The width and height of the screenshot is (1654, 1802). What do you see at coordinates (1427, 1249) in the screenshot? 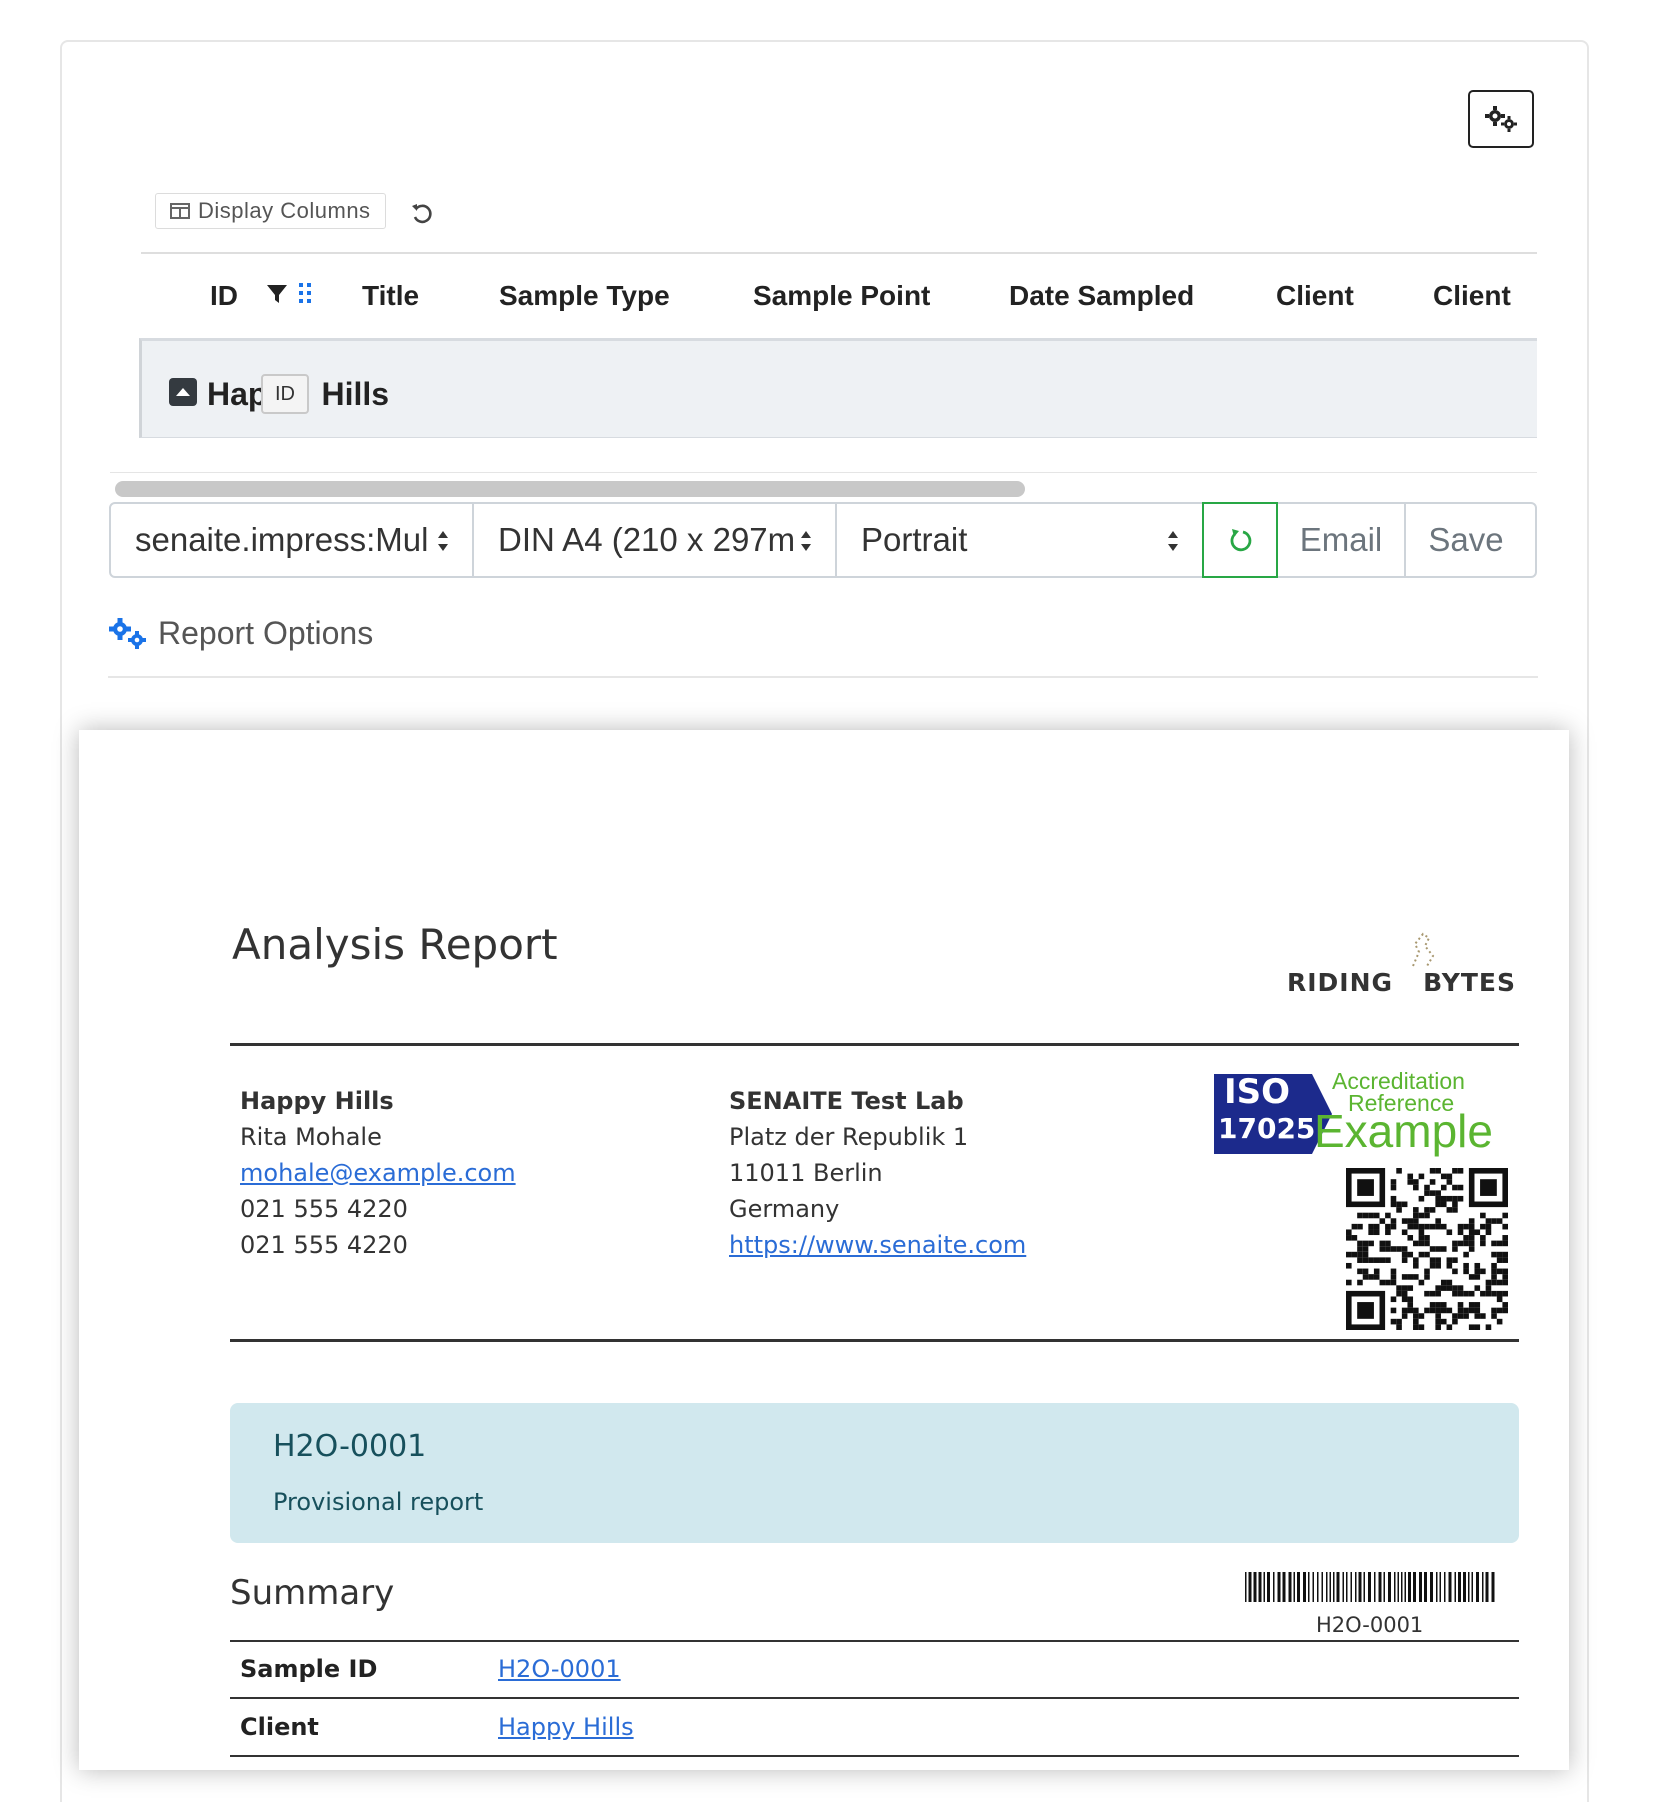
I see `qr-code` at bounding box center [1427, 1249].